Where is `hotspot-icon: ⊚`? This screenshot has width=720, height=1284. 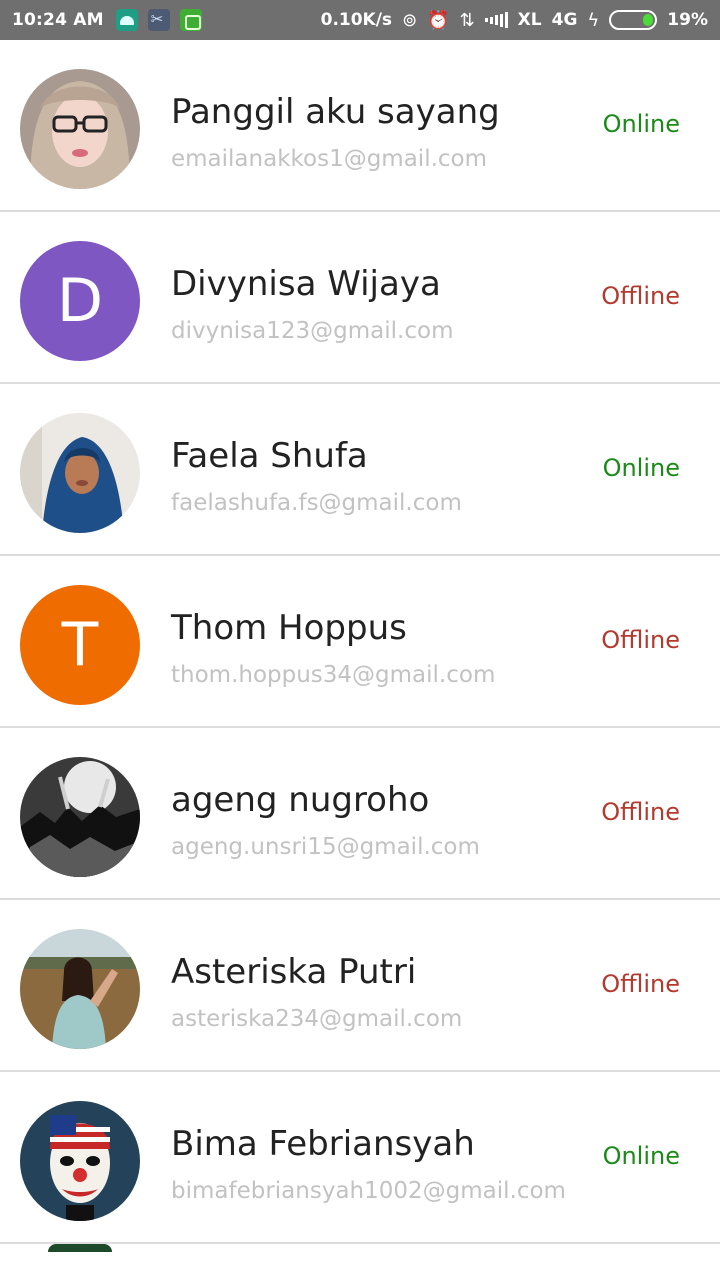
hotspot-icon: ⊚ is located at coordinates (410, 20).